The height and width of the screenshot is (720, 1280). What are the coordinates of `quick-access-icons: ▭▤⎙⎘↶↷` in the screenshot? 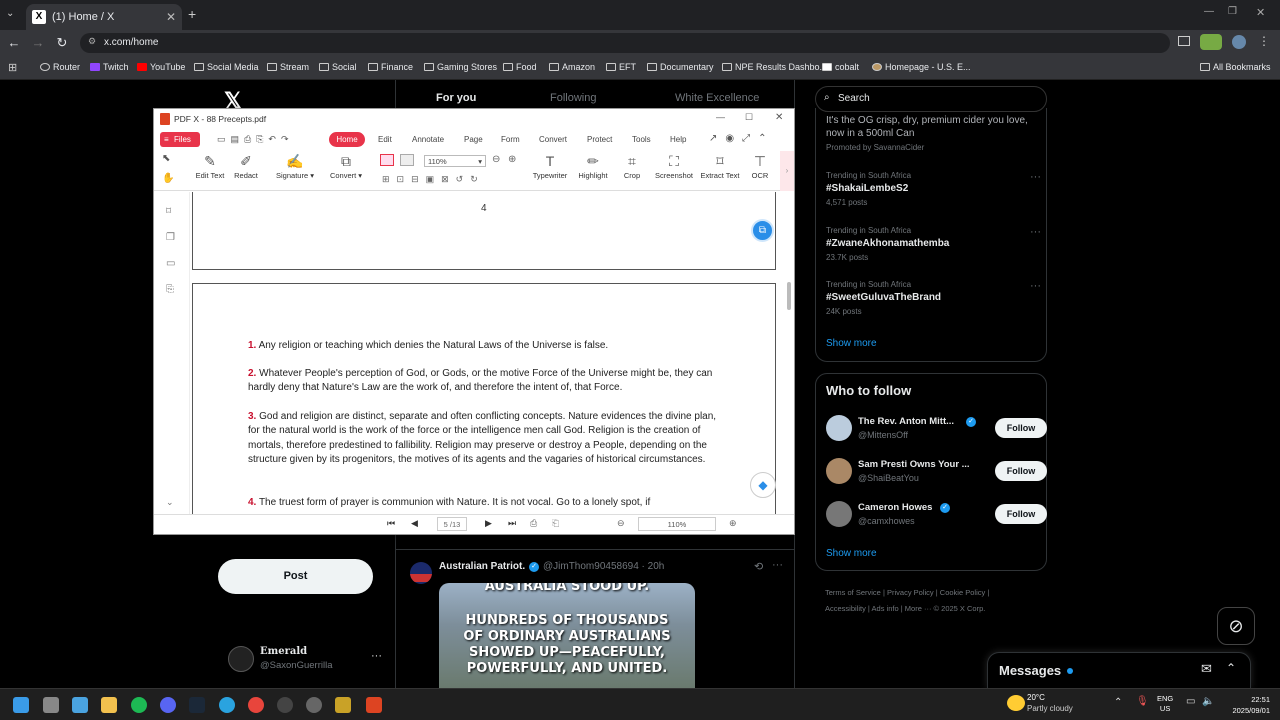 It's located at (255, 139).